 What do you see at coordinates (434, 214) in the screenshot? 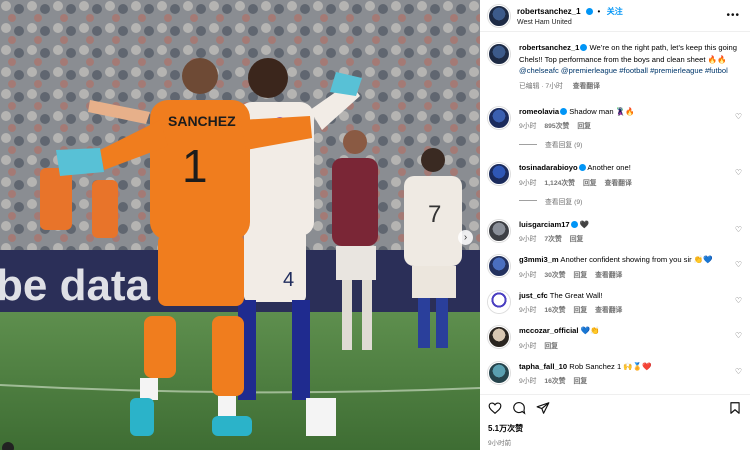
I see `background-jersey-number: 7` at bounding box center [434, 214].